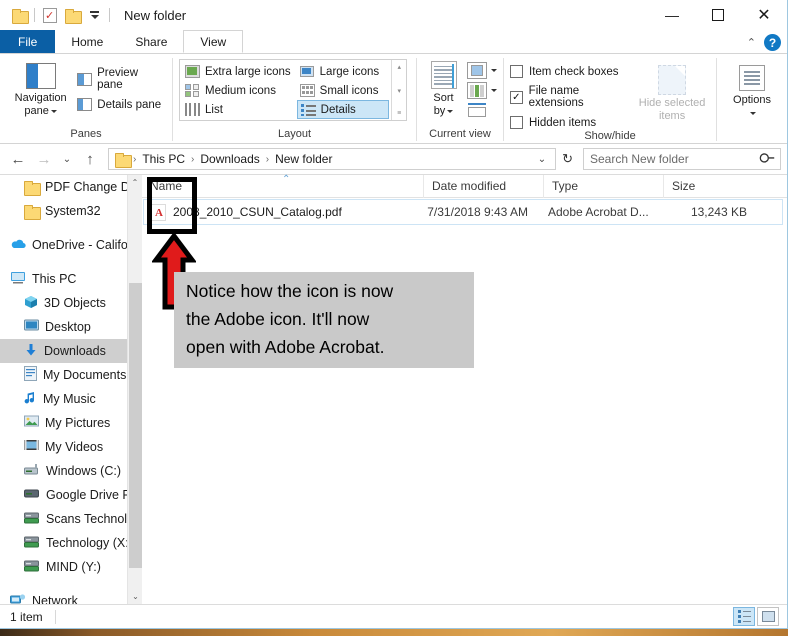 This screenshot has height=636, width=788. Describe the element at coordinates (71, 375) in the screenshot. I see `sidebar-item-my-documents: My Documents` at that location.